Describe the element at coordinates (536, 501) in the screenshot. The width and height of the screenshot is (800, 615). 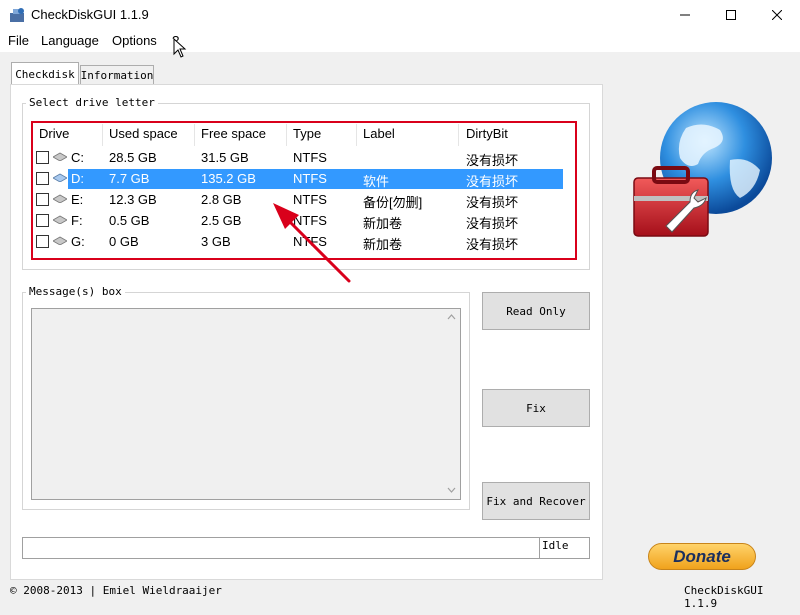
I see `fix-and-recover-button: Fix and Recover` at that location.